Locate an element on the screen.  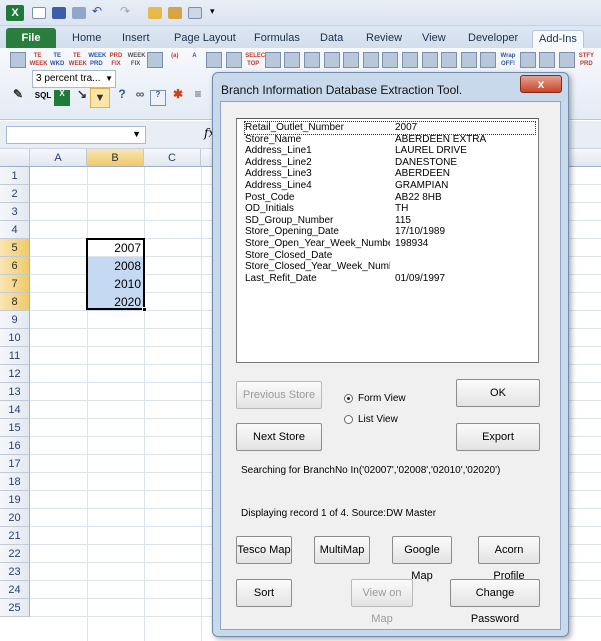
cell-b7: 2010 is located at coordinates (115, 284).